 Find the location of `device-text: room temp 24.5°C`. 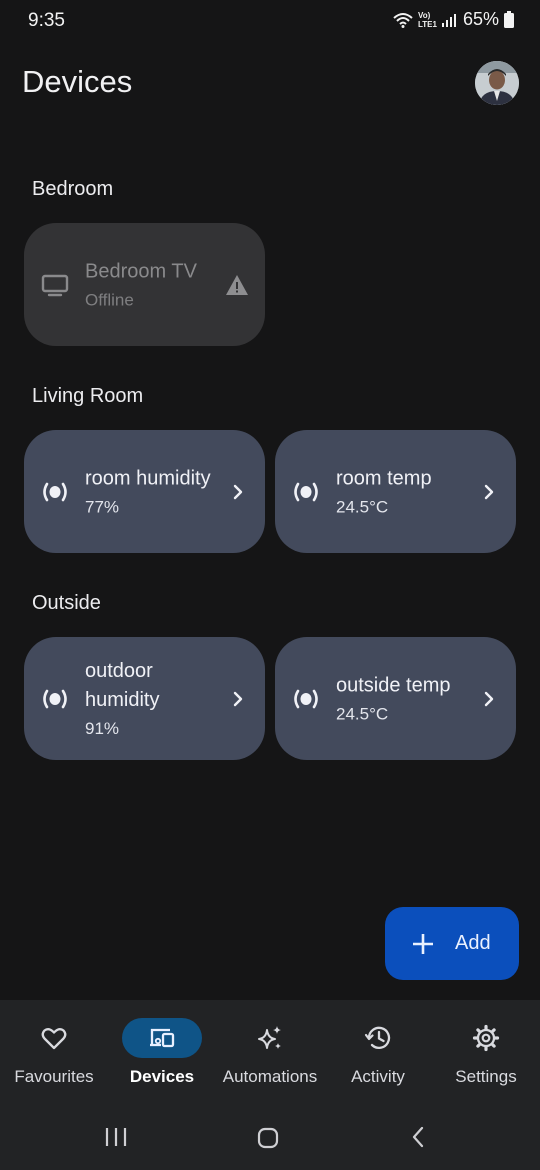

device-text: room temp 24.5°C is located at coordinates (406, 491).